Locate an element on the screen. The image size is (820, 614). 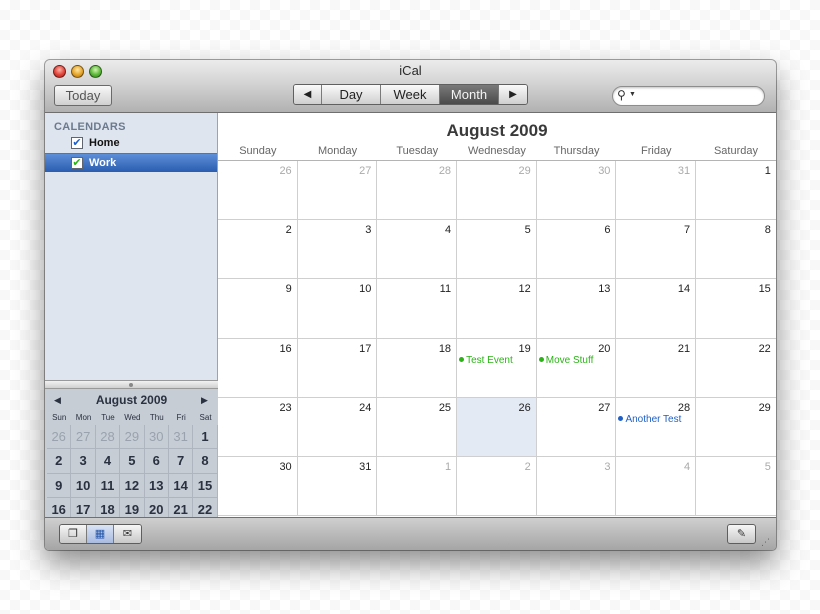
mini-day-cell: 13 is located at coordinates (156, 486).